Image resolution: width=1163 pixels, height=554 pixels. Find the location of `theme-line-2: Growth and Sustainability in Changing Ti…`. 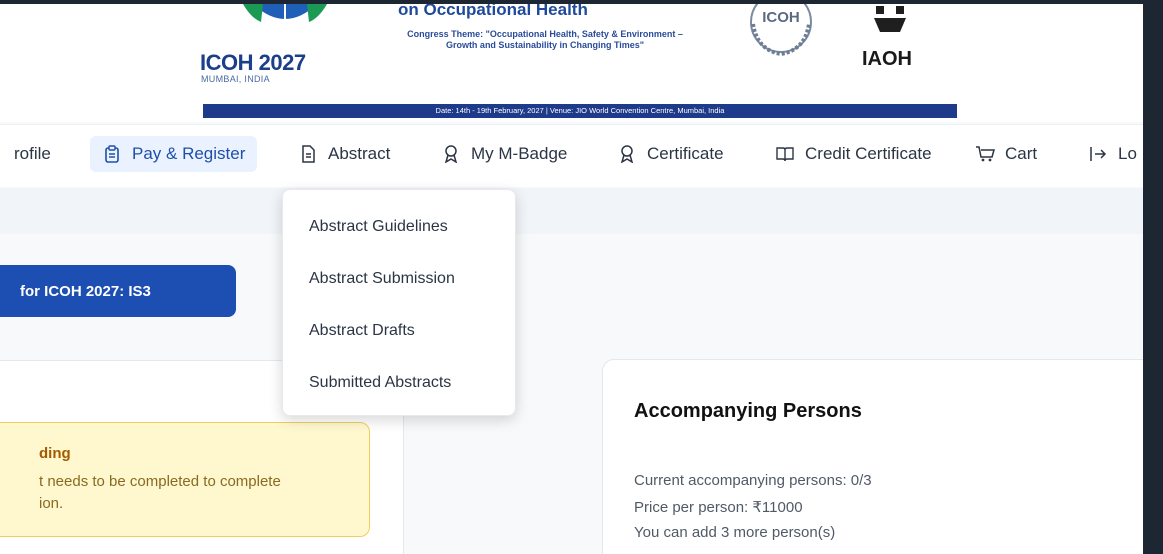

theme-line-2: Growth and Sustainability in Changing Ti… is located at coordinates (545, 45).